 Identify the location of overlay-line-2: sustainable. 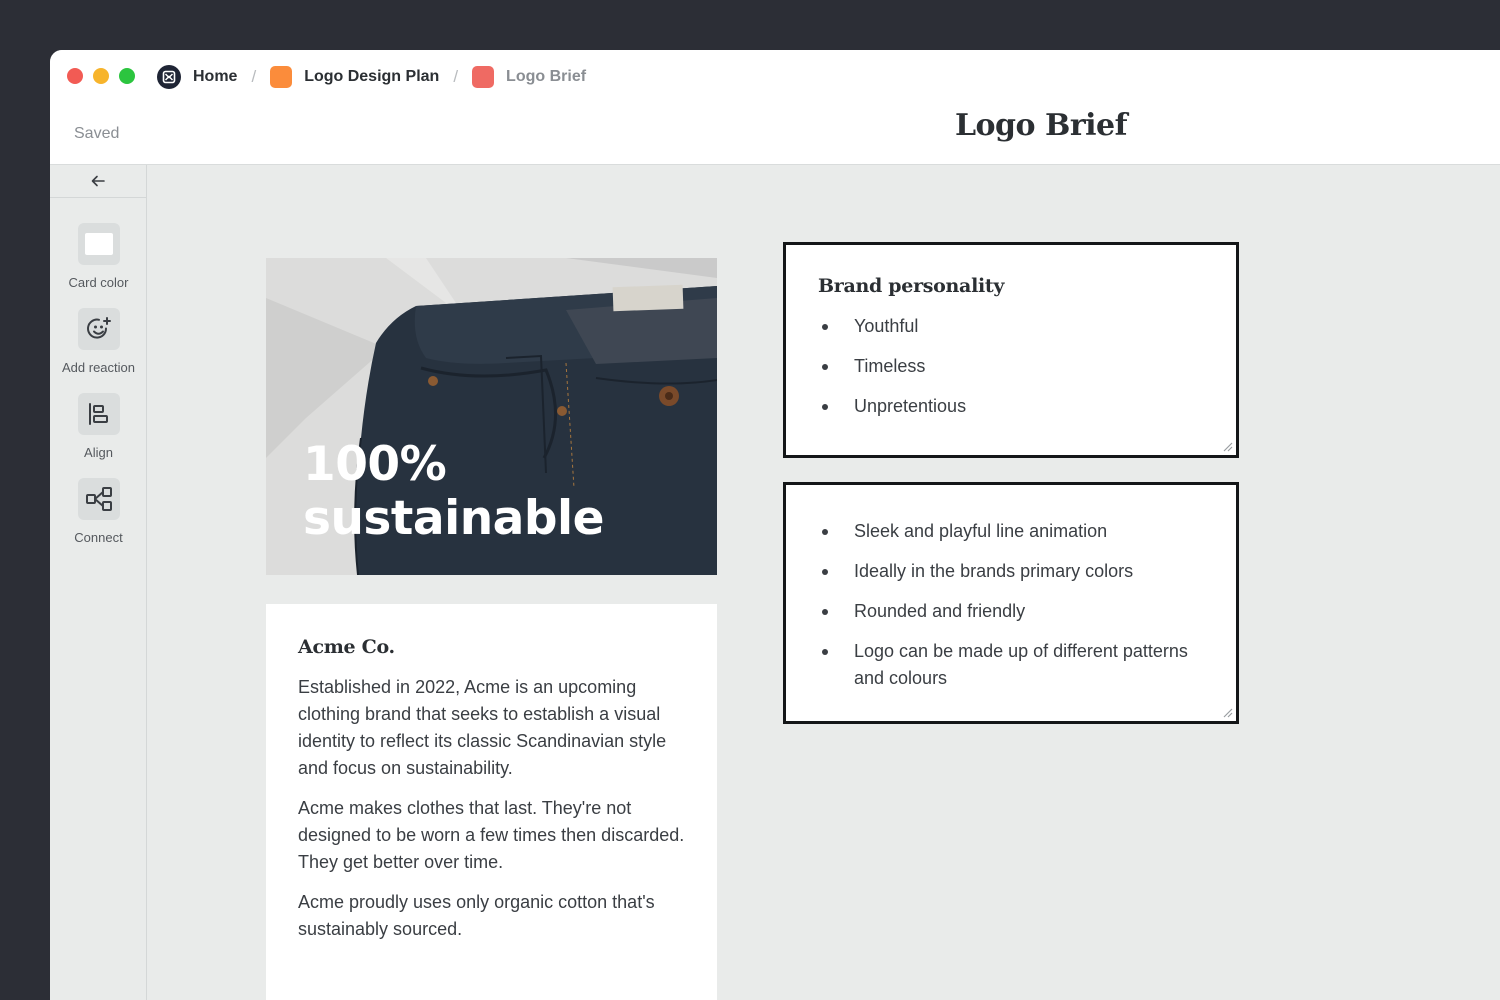
(454, 518).